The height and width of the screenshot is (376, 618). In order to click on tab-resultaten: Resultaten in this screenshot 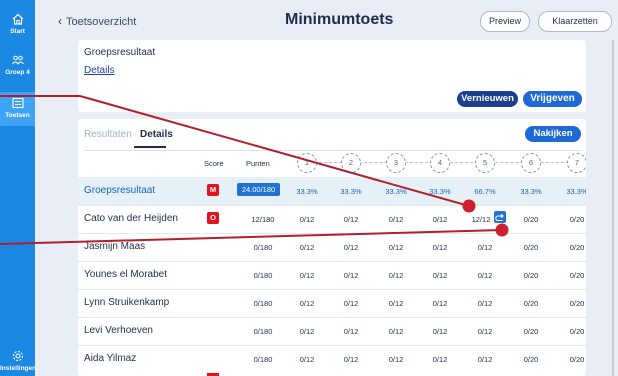, I will do `click(108, 134)`.